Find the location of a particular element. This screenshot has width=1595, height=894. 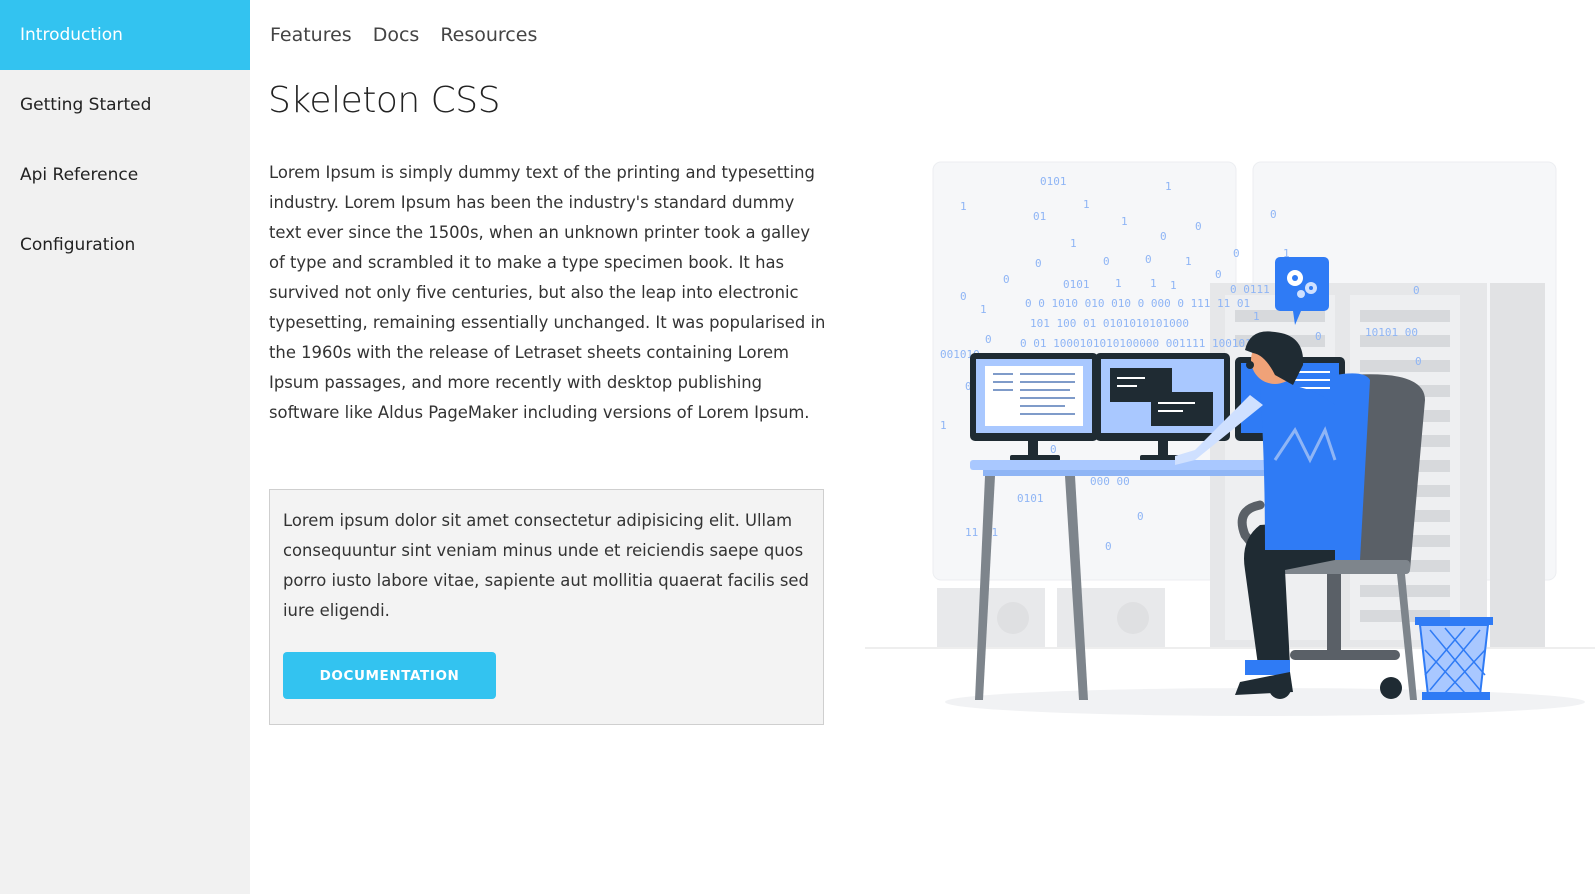

svg-text: 0 0111 is located at coordinates (1250, 289).